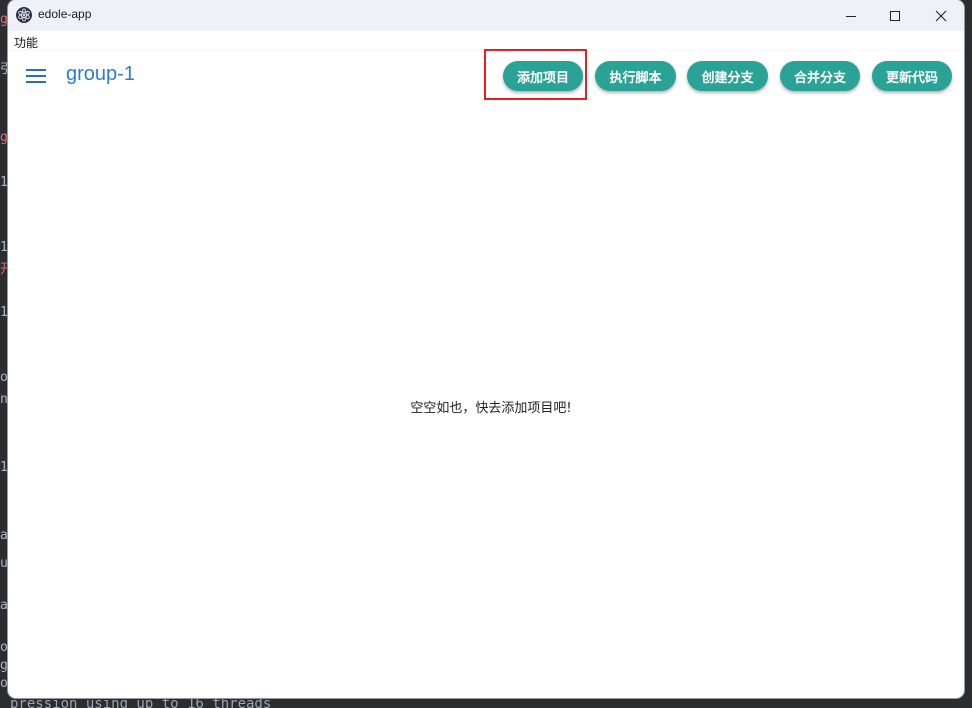  I want to click on menu-toggle-button, so click(37, 76).